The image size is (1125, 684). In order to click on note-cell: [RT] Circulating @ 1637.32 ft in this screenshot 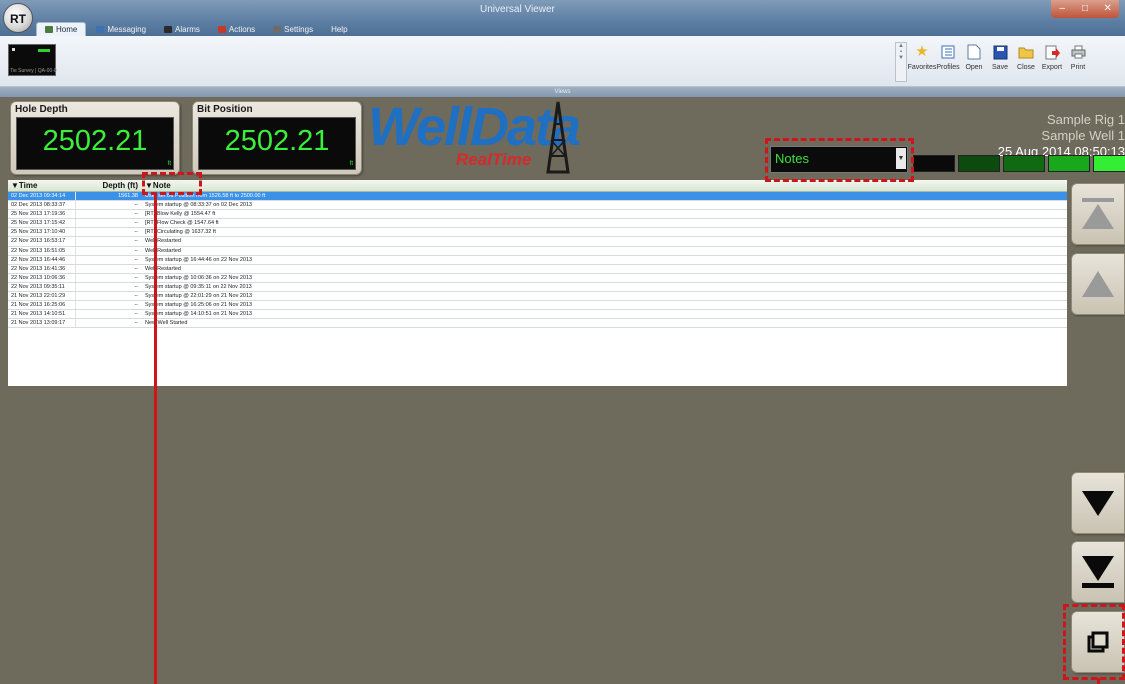, I will do `click(180, 232)`.